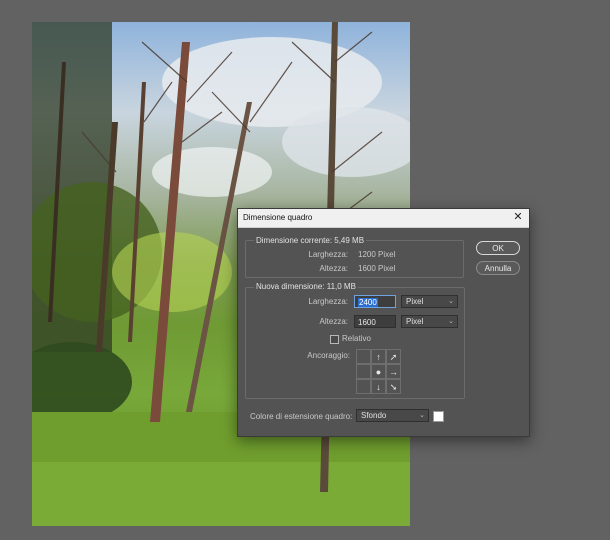 This screenshot has height=540, width=610. I want to click on relative-checkbox, so click(334, 339).